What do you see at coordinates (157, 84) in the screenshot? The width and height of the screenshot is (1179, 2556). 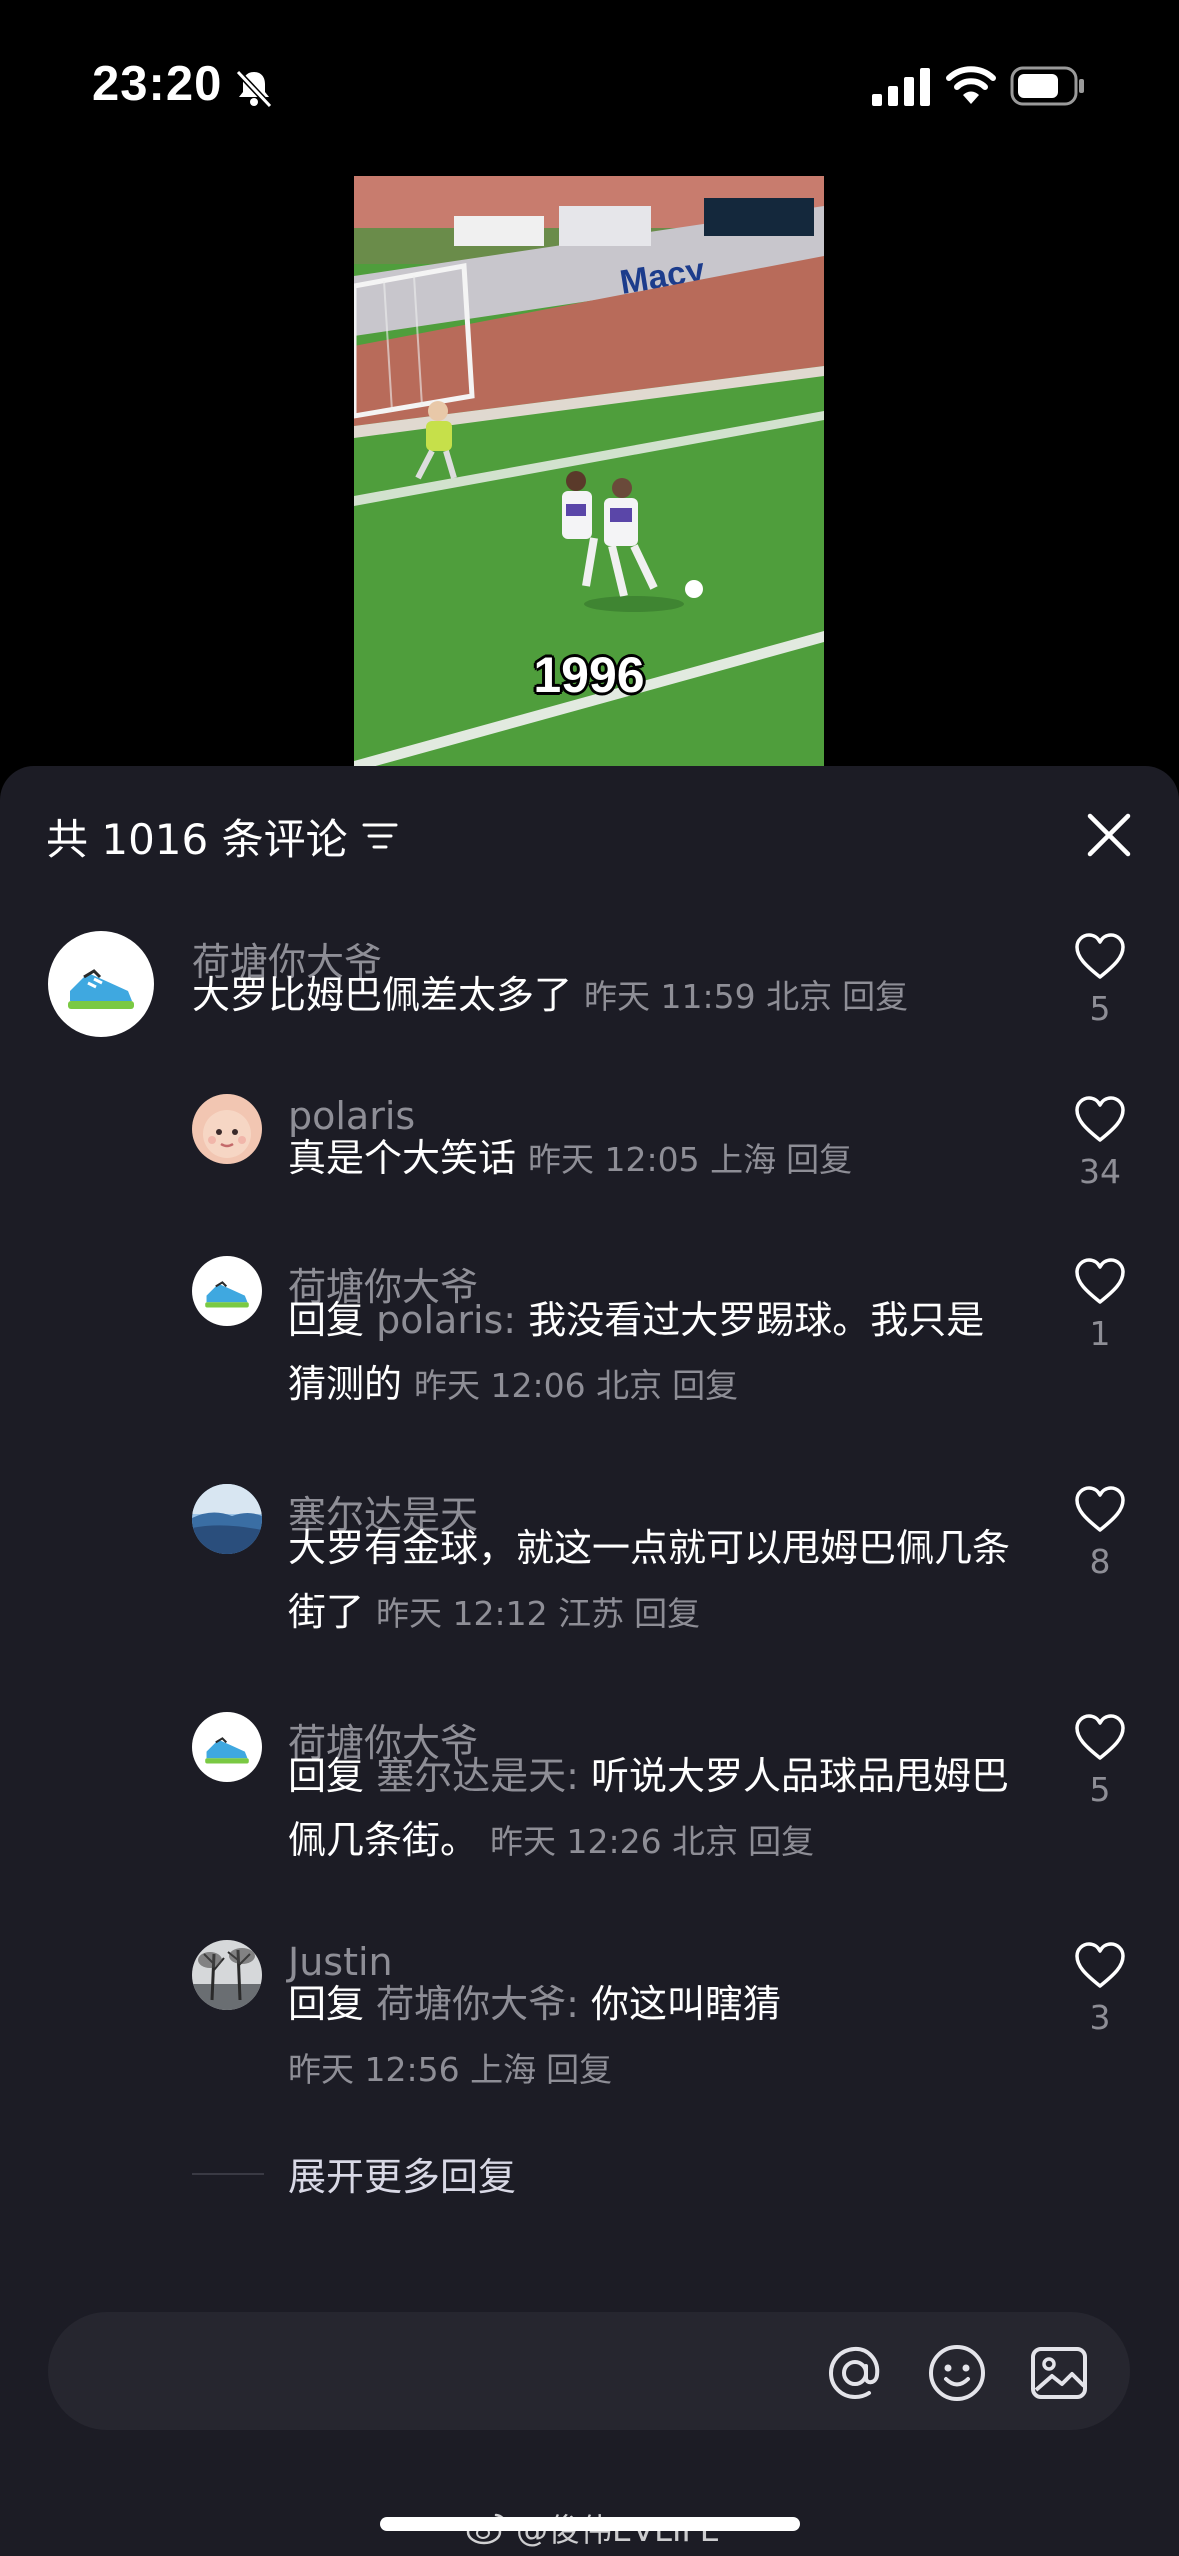 I see `status-time: 23:20` at bounding box center [157, 84].